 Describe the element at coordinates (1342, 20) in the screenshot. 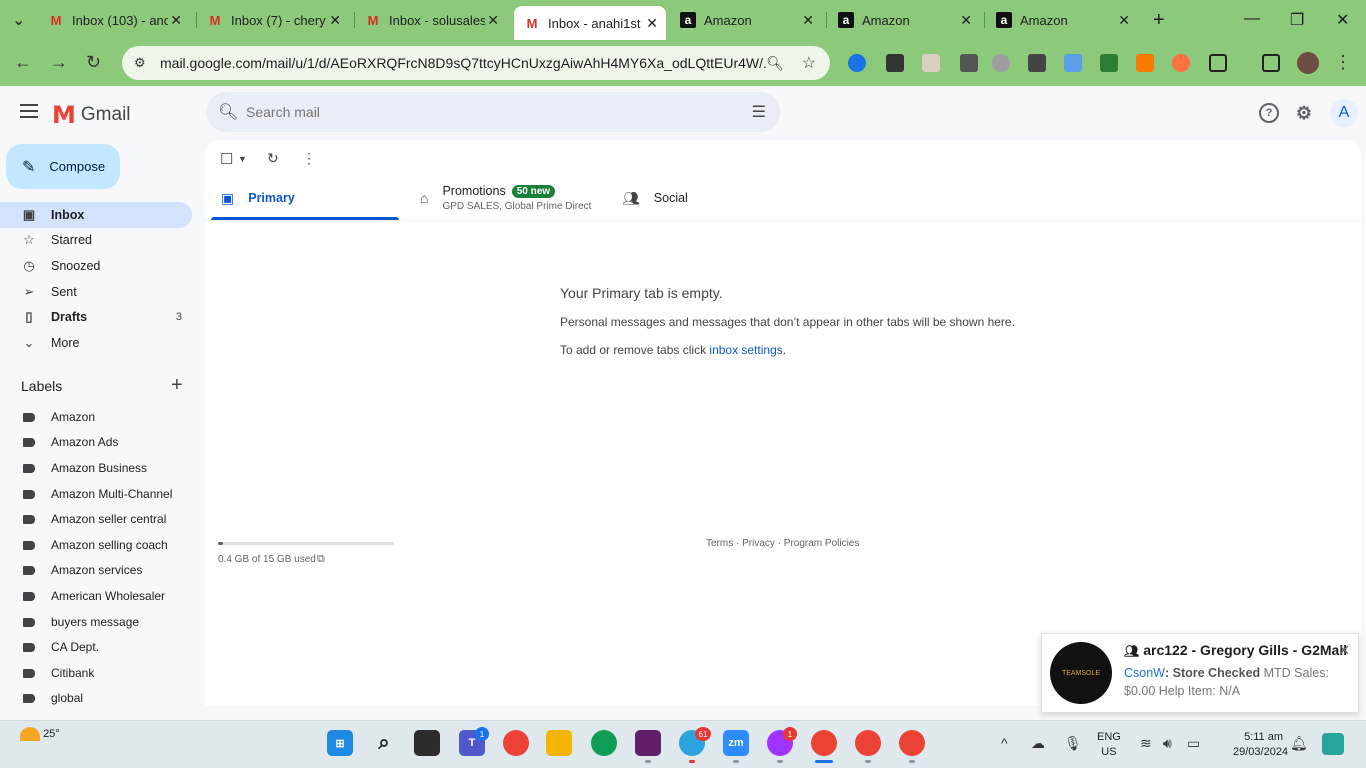

I see `close-window-icon: ✕` at that location.